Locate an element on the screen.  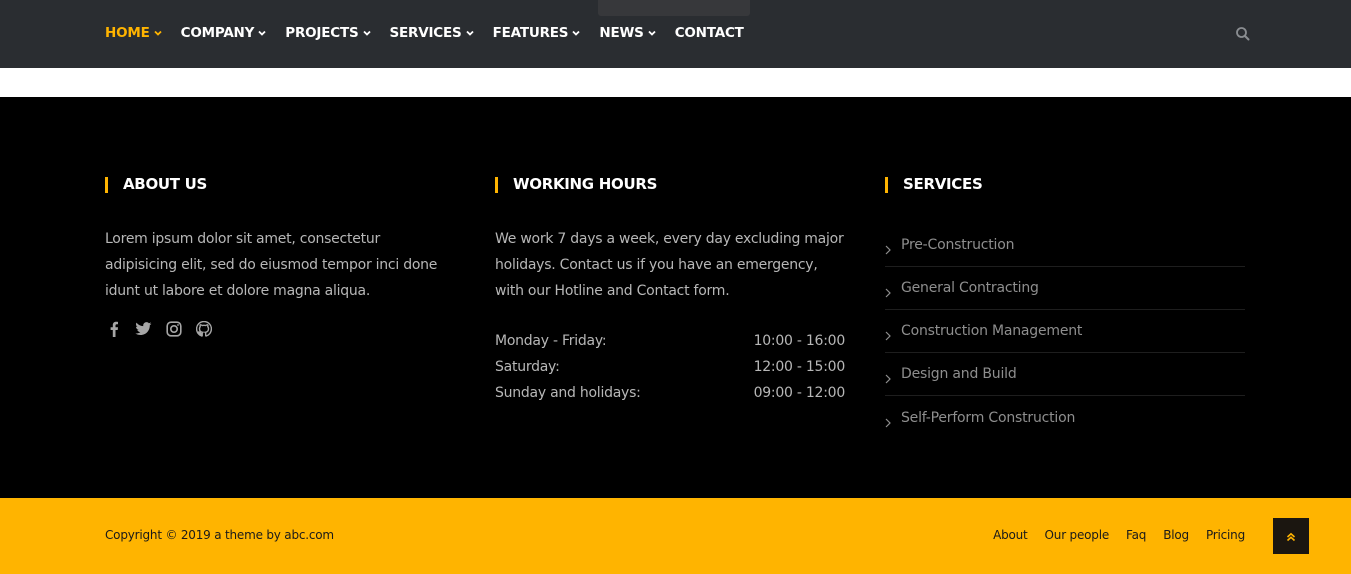
service-link: Self-Perform Construction is located at coordinates (1065, 417).